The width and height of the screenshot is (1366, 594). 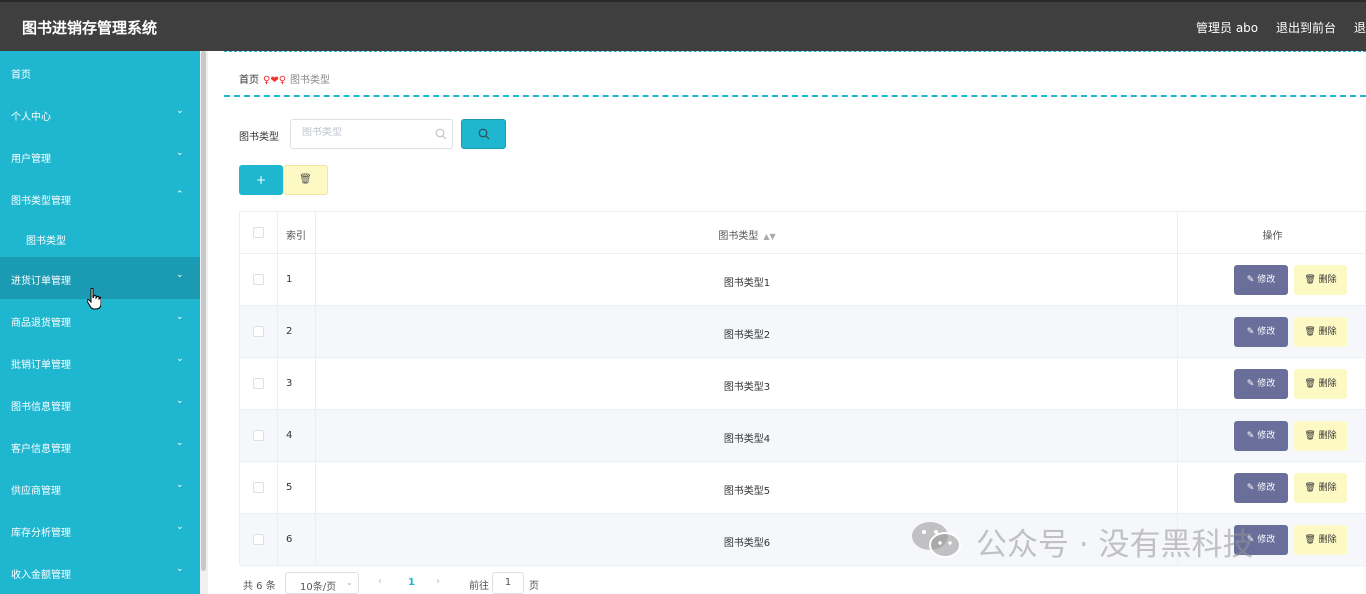 I want to click on sidebar-item-customer-info-management: 客户信息管理 ⌄, so click(x=100, y=446).